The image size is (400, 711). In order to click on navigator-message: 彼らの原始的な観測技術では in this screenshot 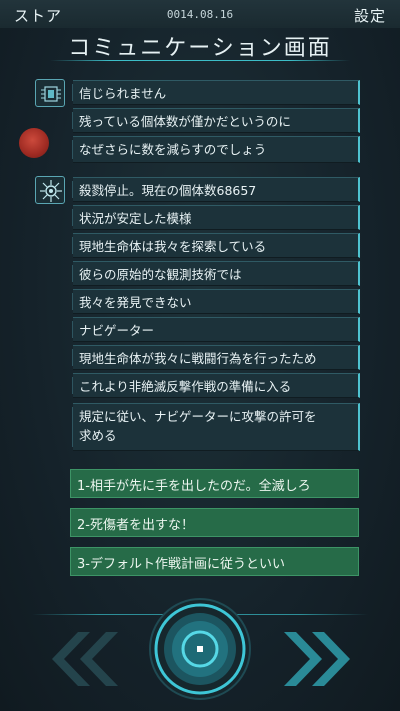, I will do `click(216, 273)`.